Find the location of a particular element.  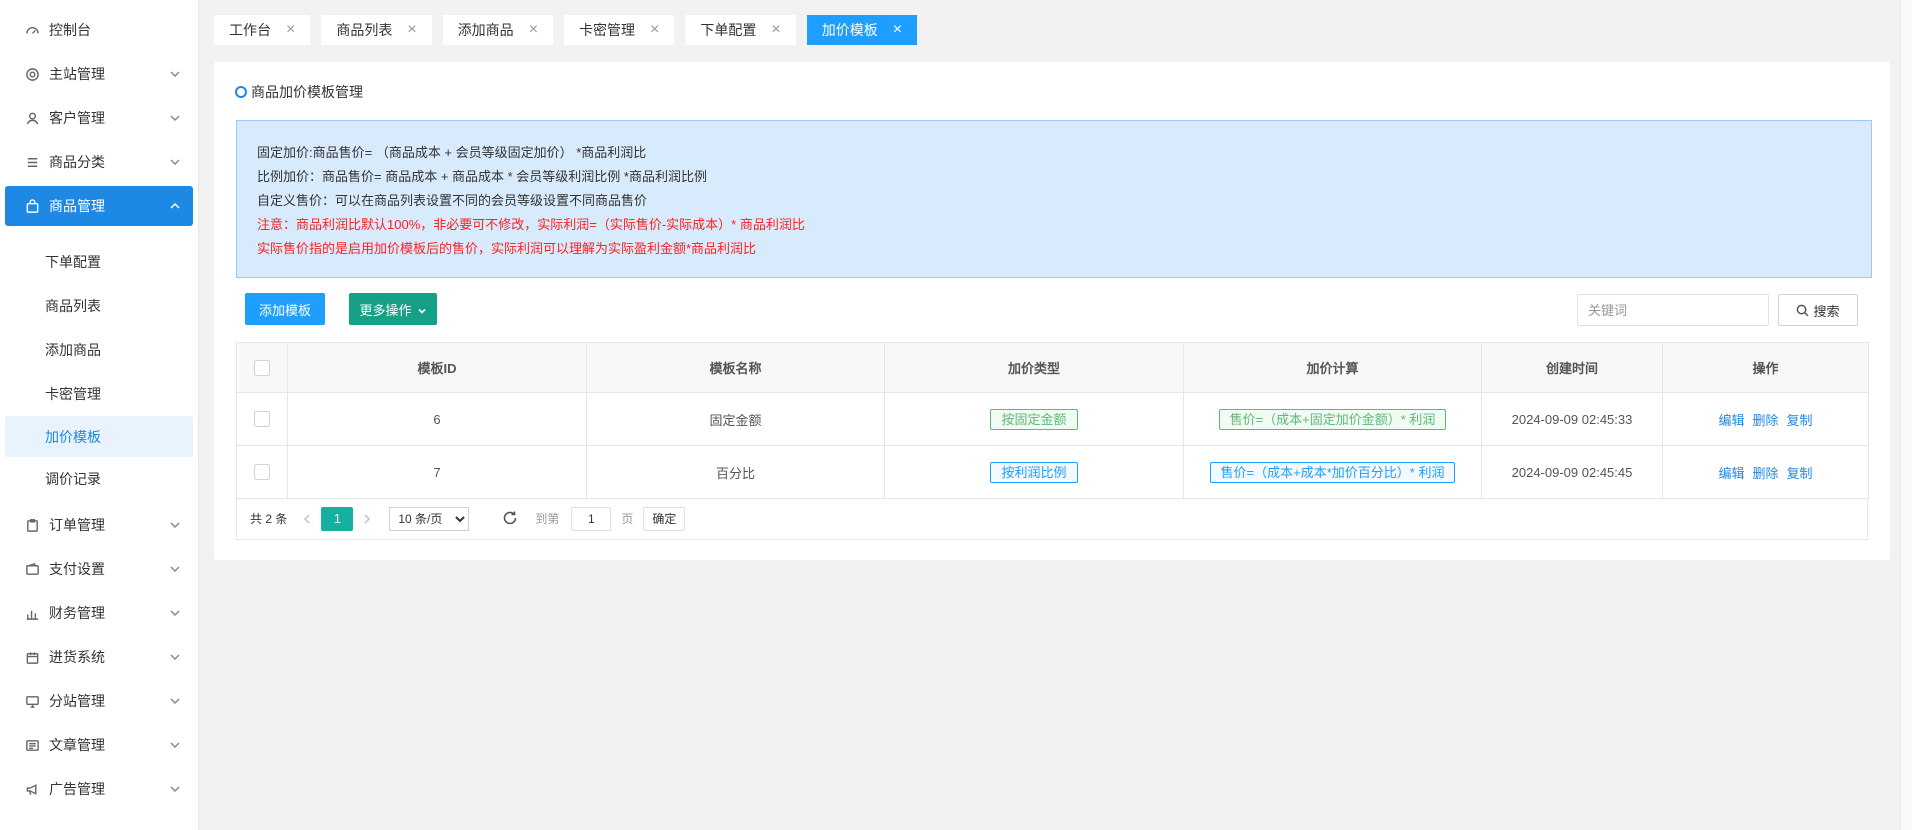

markup-calc-tag: 售价=（成本+成本*加价百分比）* 利润 is located at coordinates (1332, 472).